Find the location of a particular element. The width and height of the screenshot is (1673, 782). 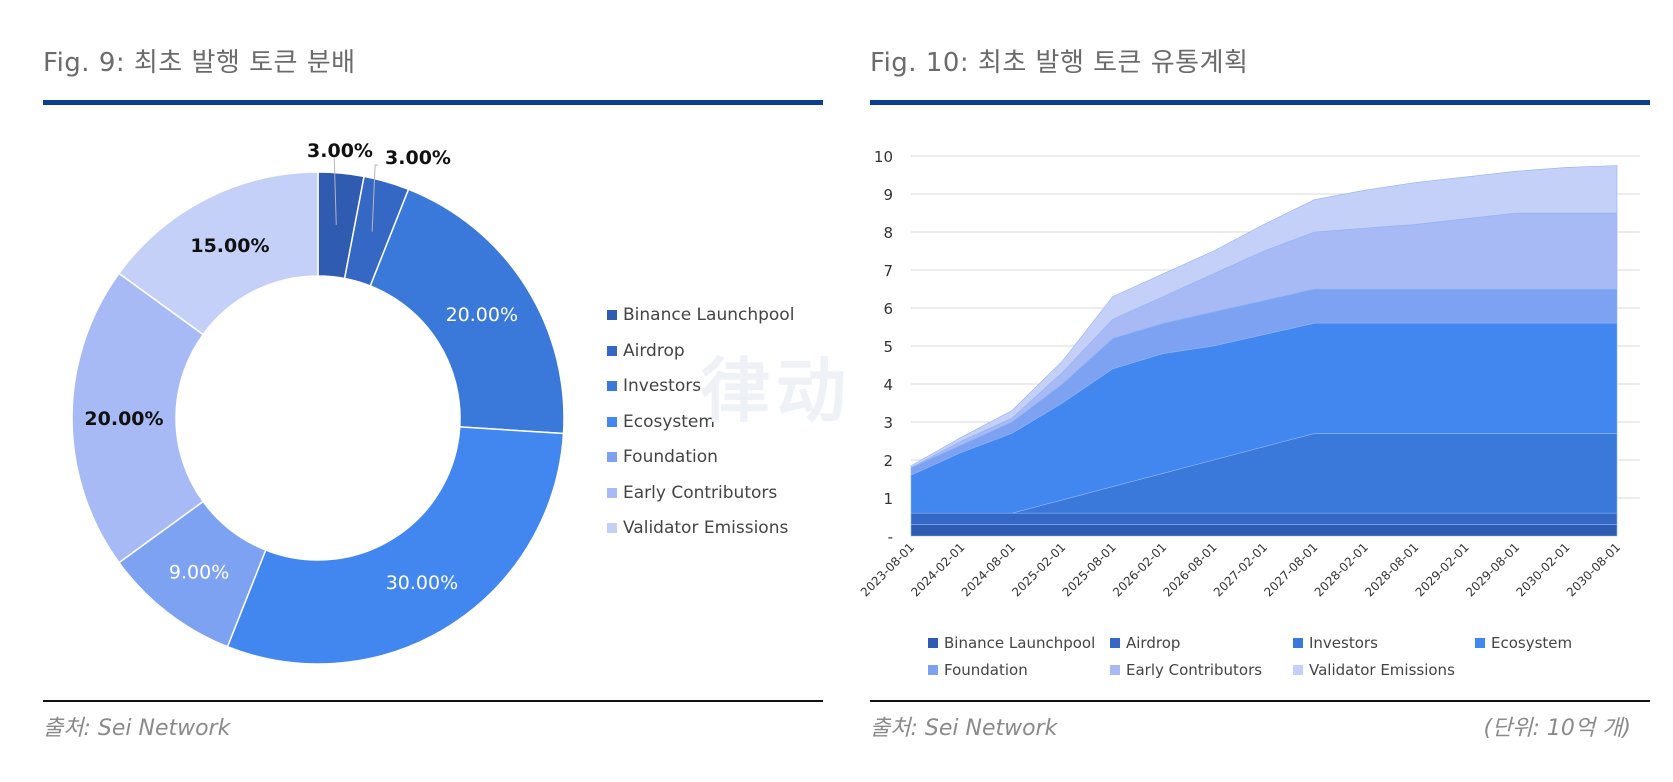

legend-item: Investors is located at coordinates (1335, 643).